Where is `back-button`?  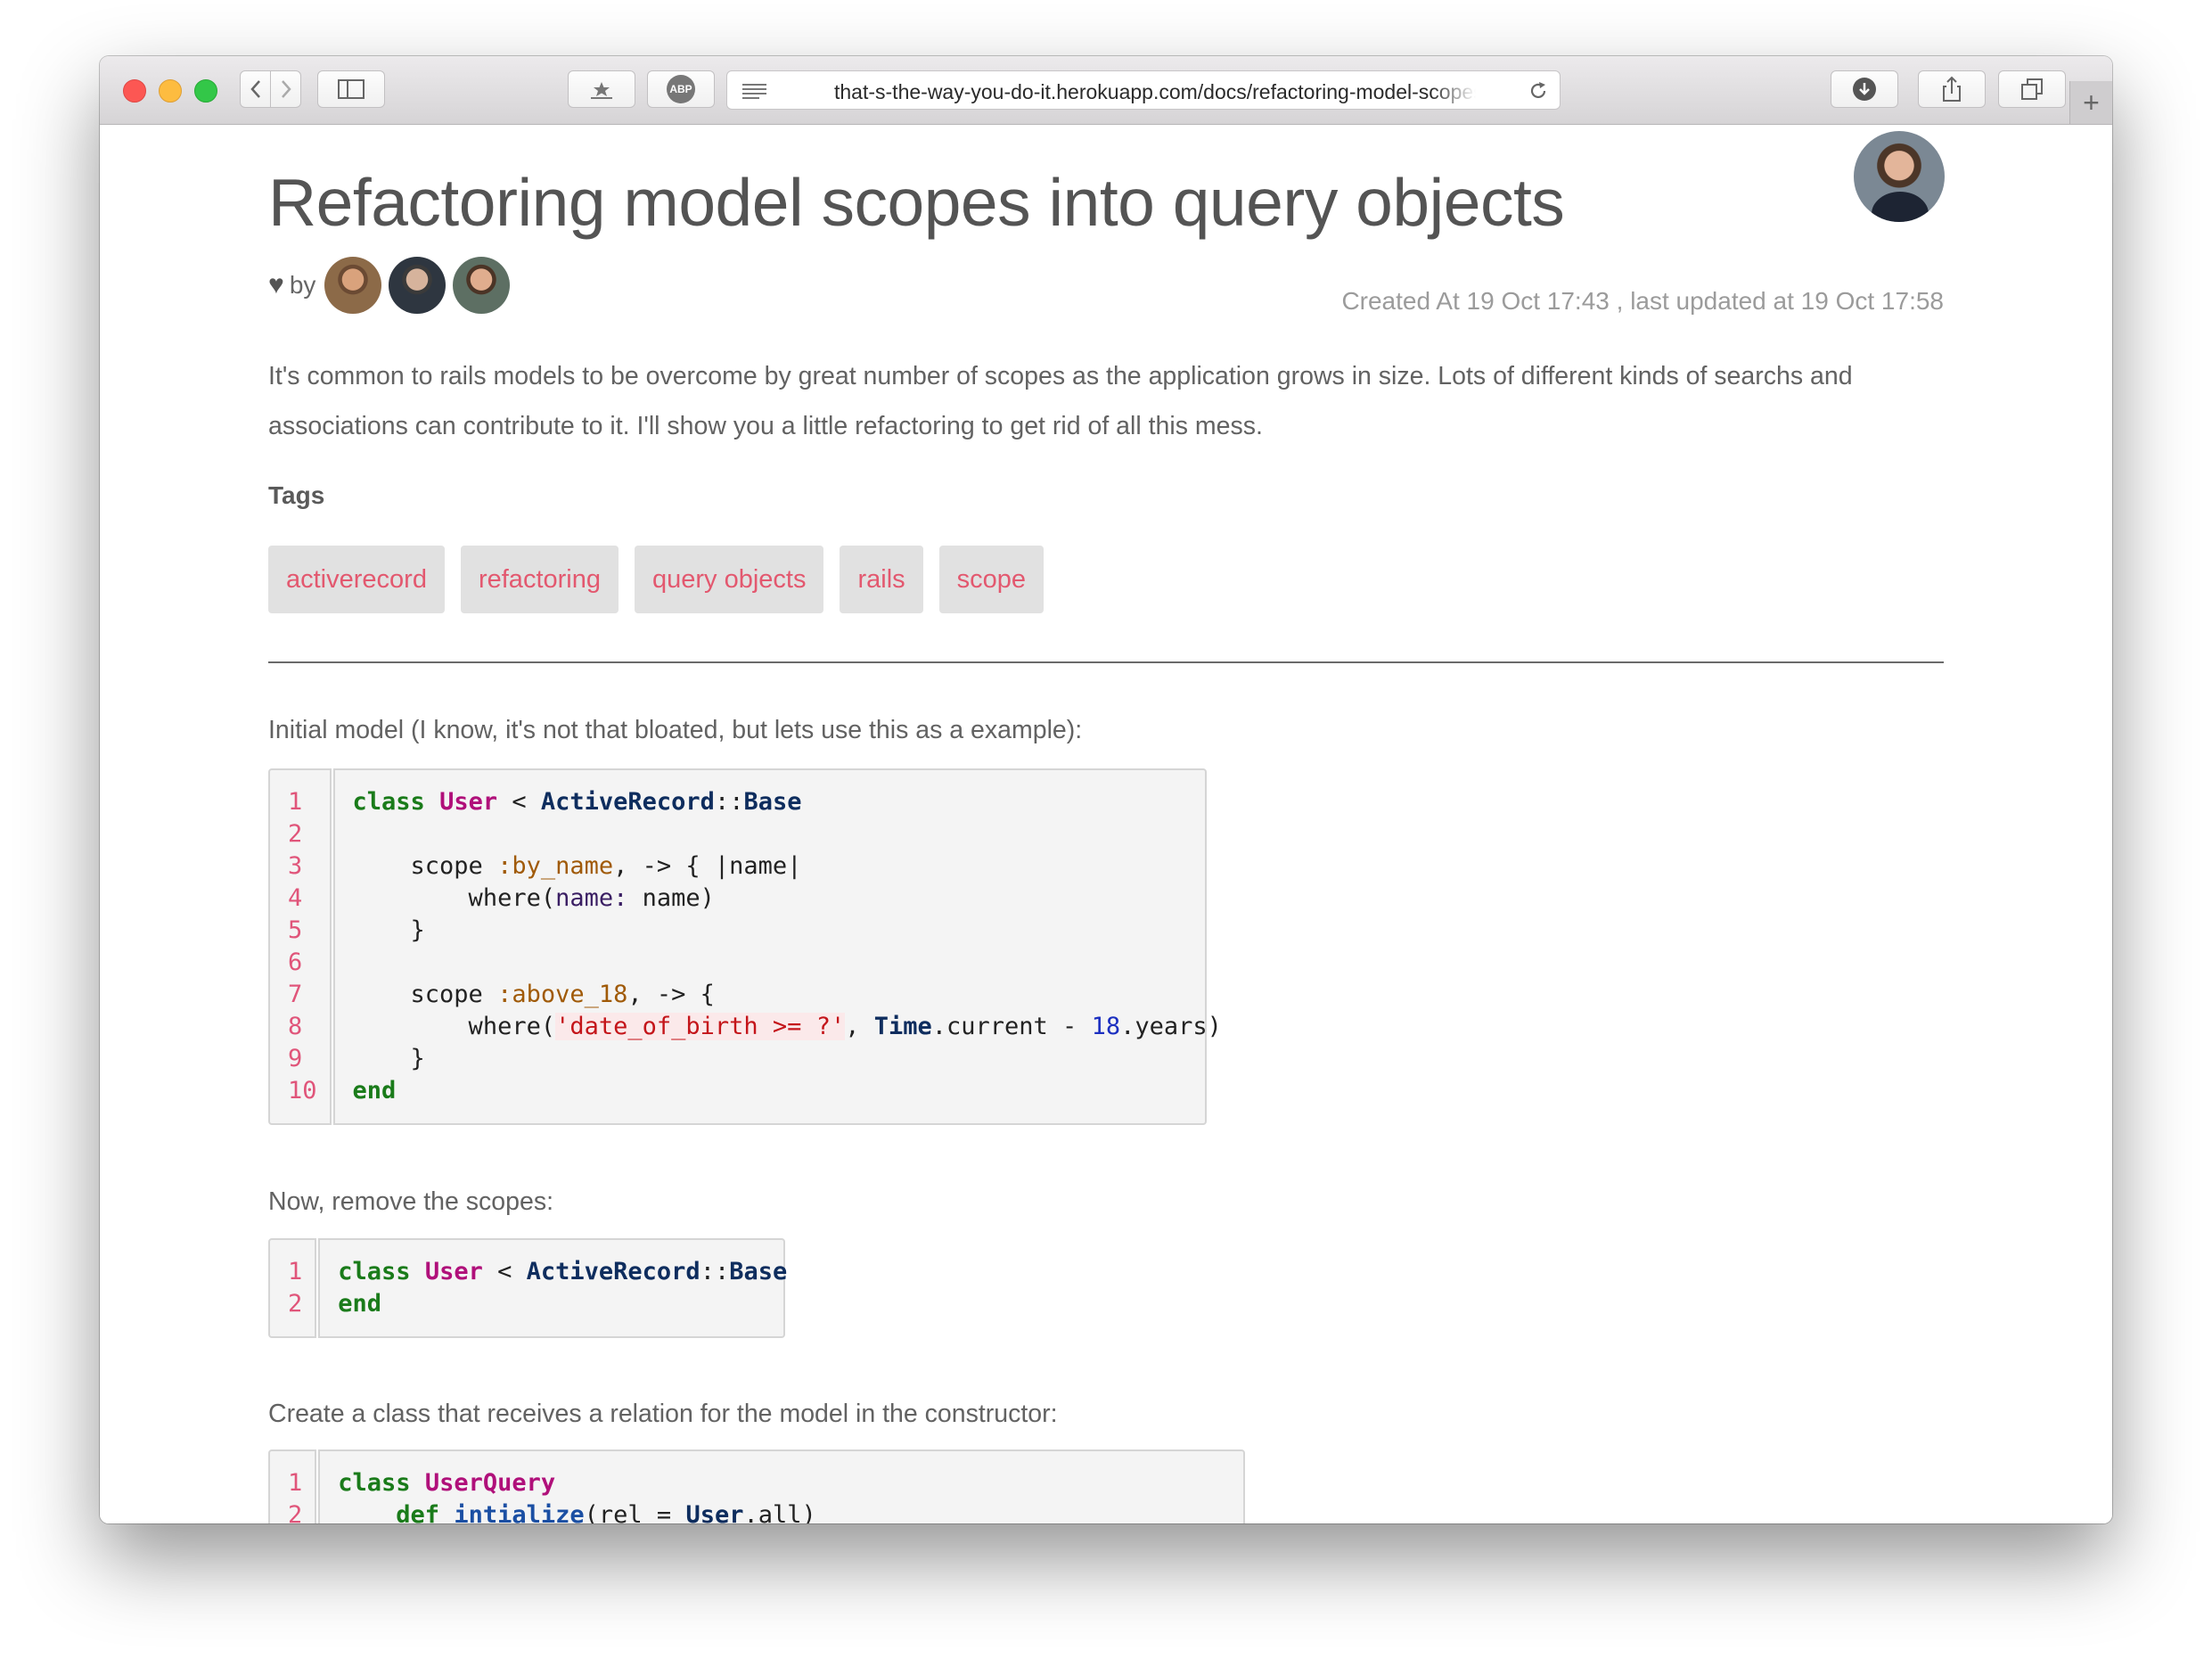 back-button is located at coordinates (255, 89).